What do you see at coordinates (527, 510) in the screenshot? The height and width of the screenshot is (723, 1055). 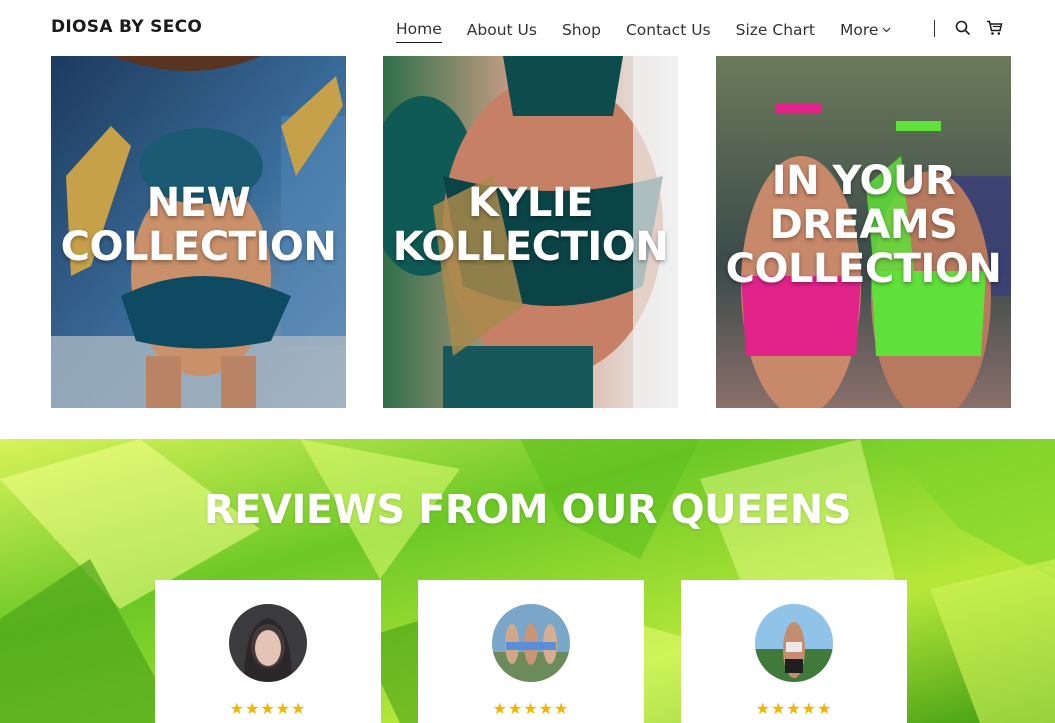 I see `reviews-title: REVIEWS FROM OUR QUEENS` at bounding box center [527, 510].